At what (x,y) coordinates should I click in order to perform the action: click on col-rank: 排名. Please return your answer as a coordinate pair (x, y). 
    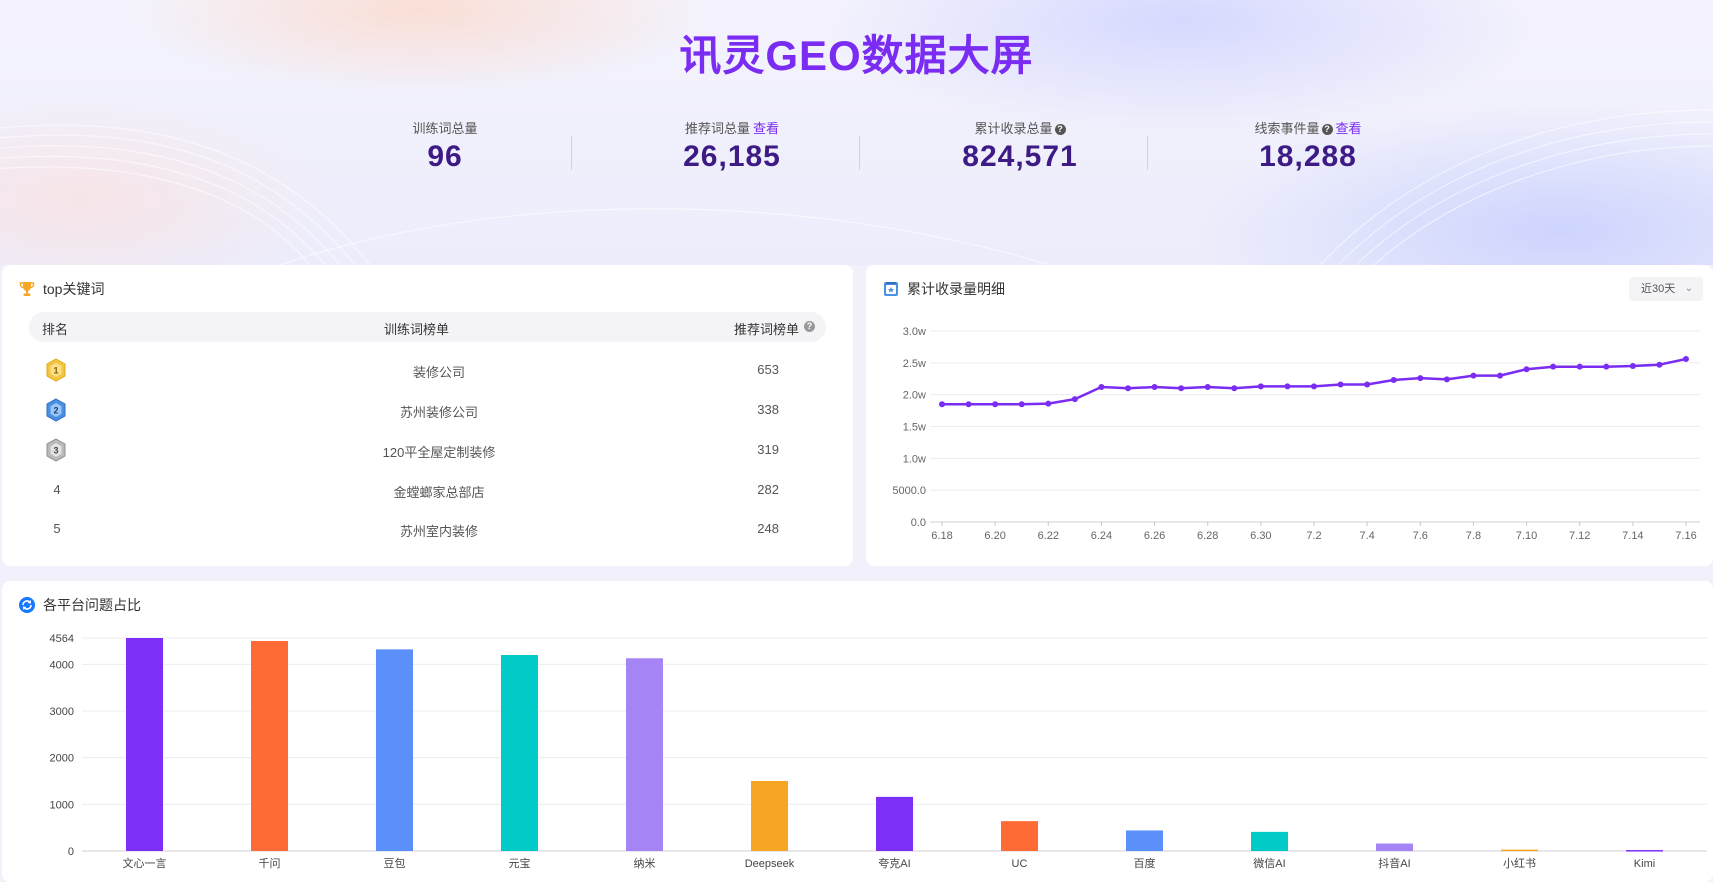
    Looking at the image, I should click on (55, 329).